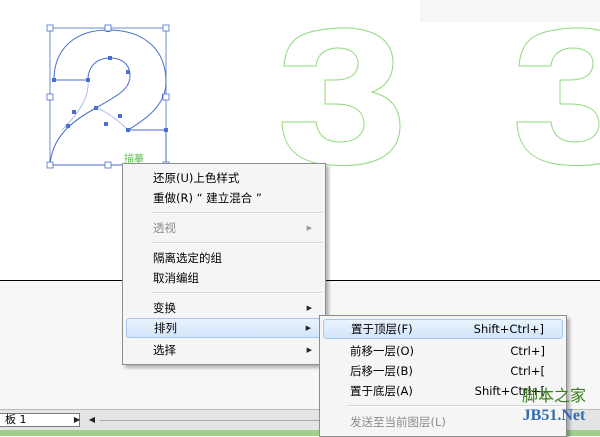 Image resolution: width=600 pixels, height=437 pixels. Describe the element at coordinates (224, 278) in the screenshot. I see `menu-item-ungroup: 取消编组` at that location.